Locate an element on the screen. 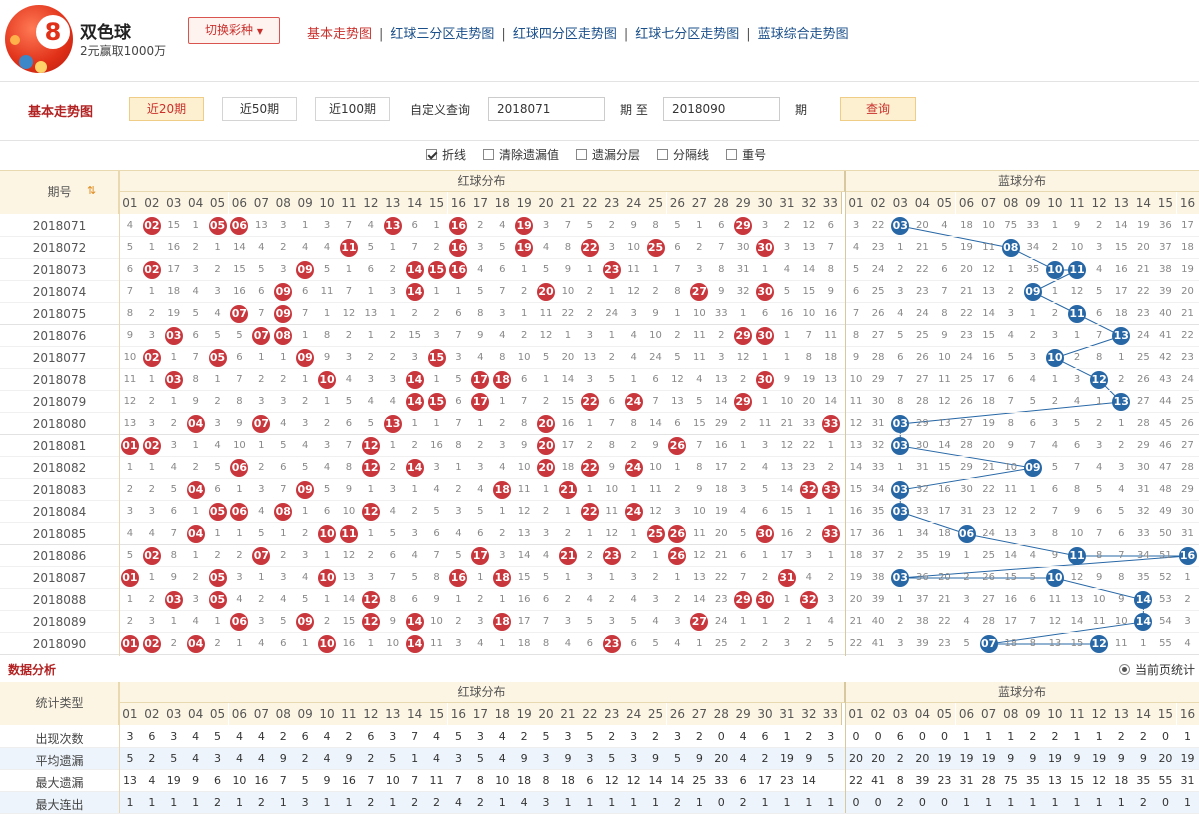 Image resolution: width=1199 pixels, height=814 pixels. miss-value: 26 is located at coordinates (988, 577).